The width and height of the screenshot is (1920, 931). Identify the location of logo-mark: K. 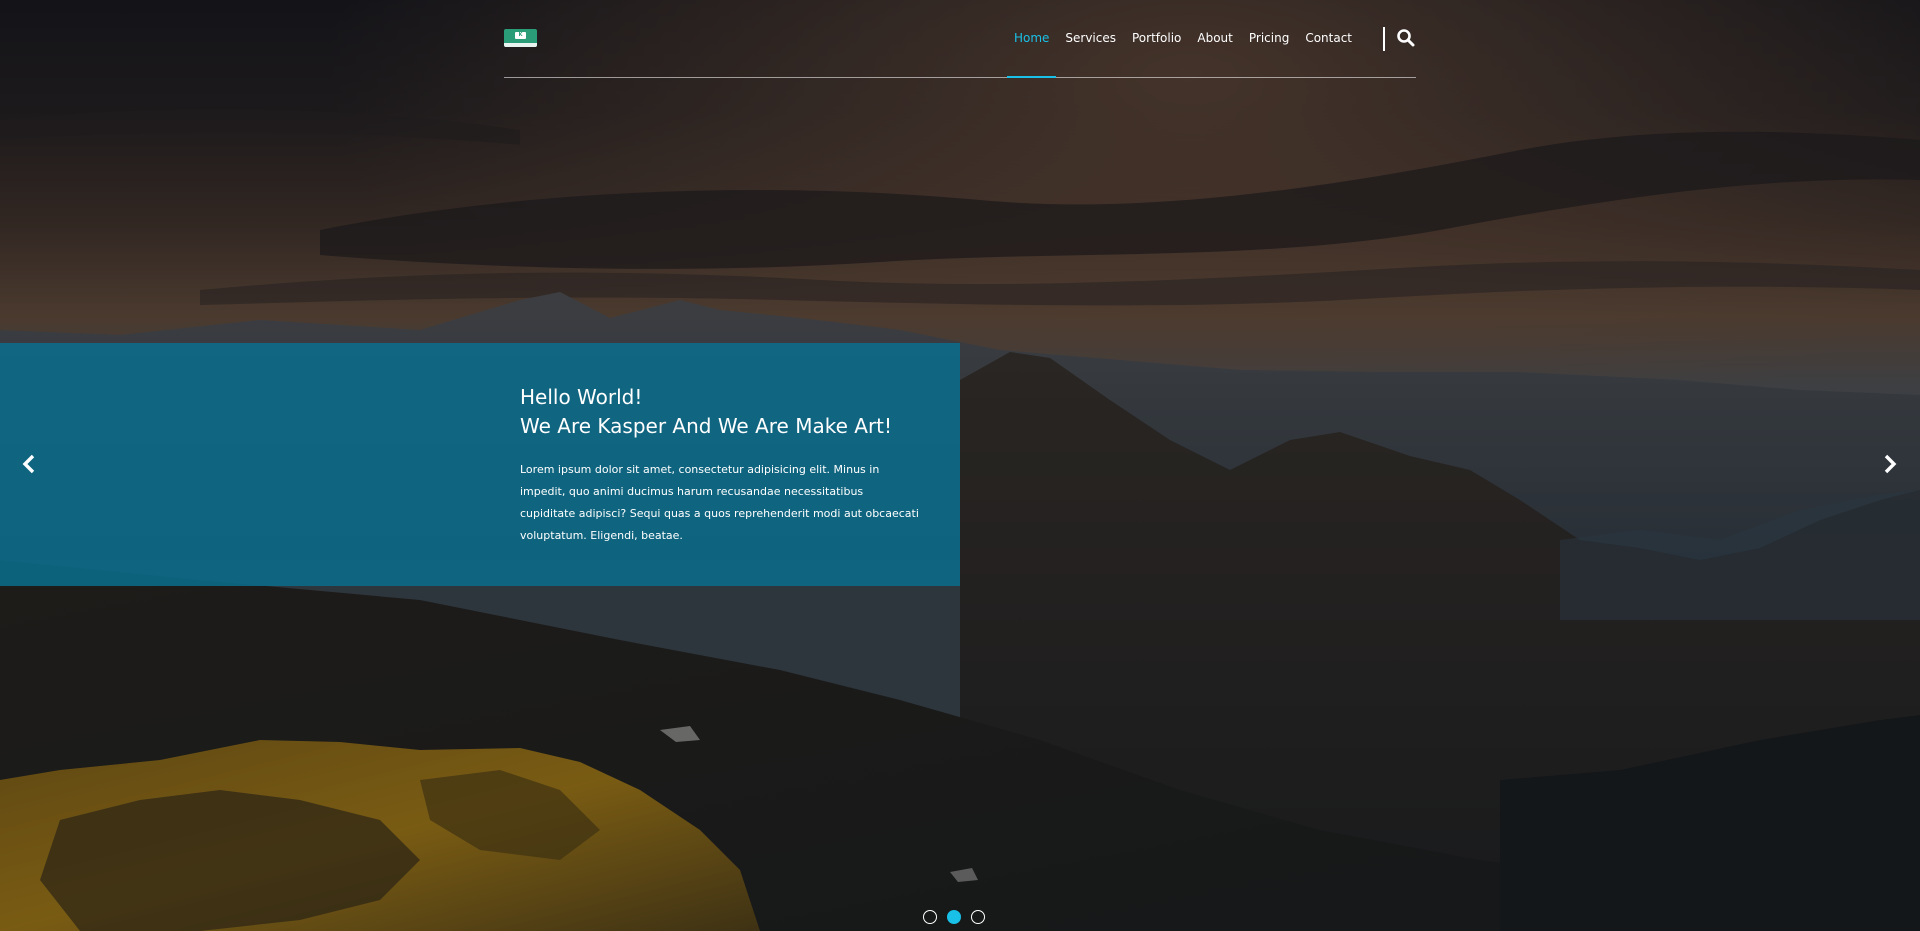
(520, 35).